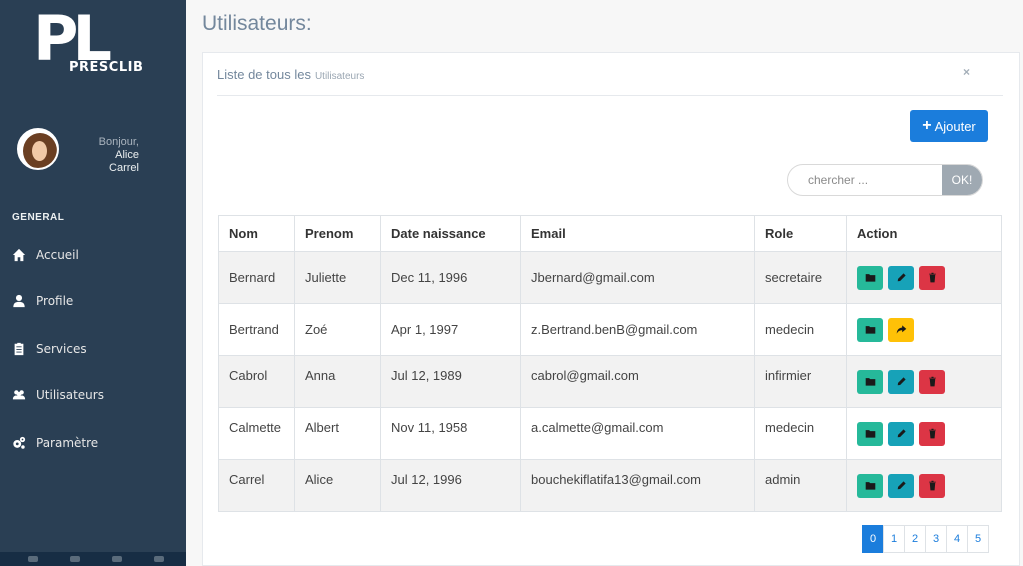 The width and height of the screenshot is (1023, 566). Describe the element at coordinates (957, 539) in the screenshot. I see `page-link-4: 4` at that location.